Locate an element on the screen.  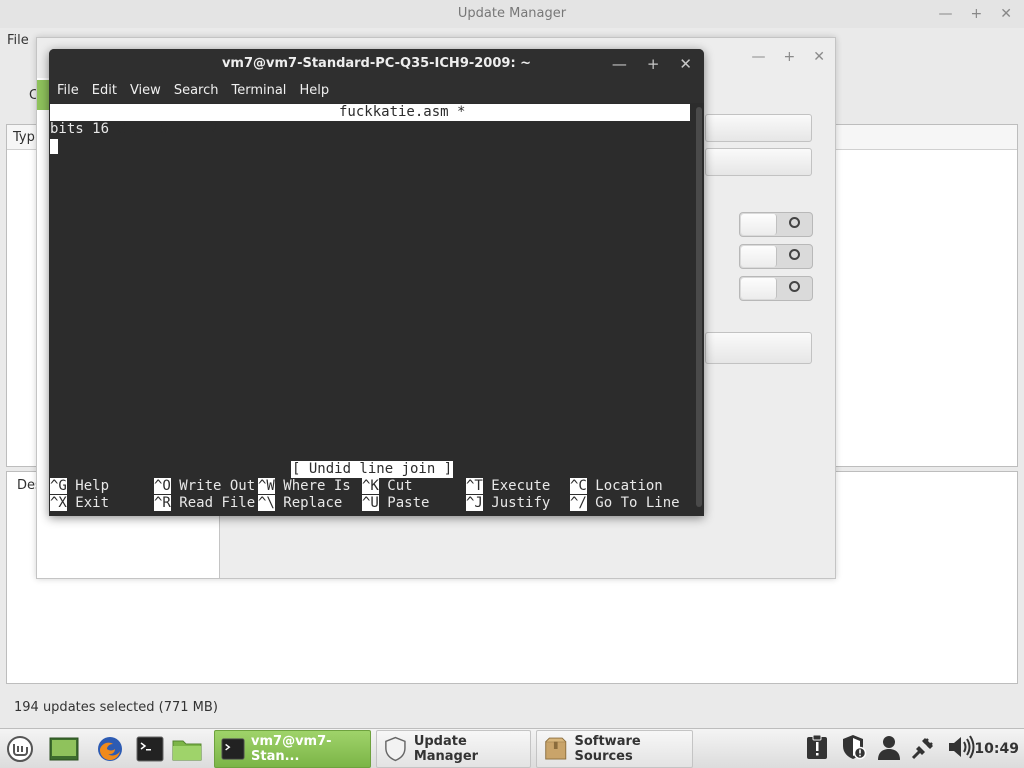
update-manager-window-controls: — + ✕ is located at coordinates (975, 14).